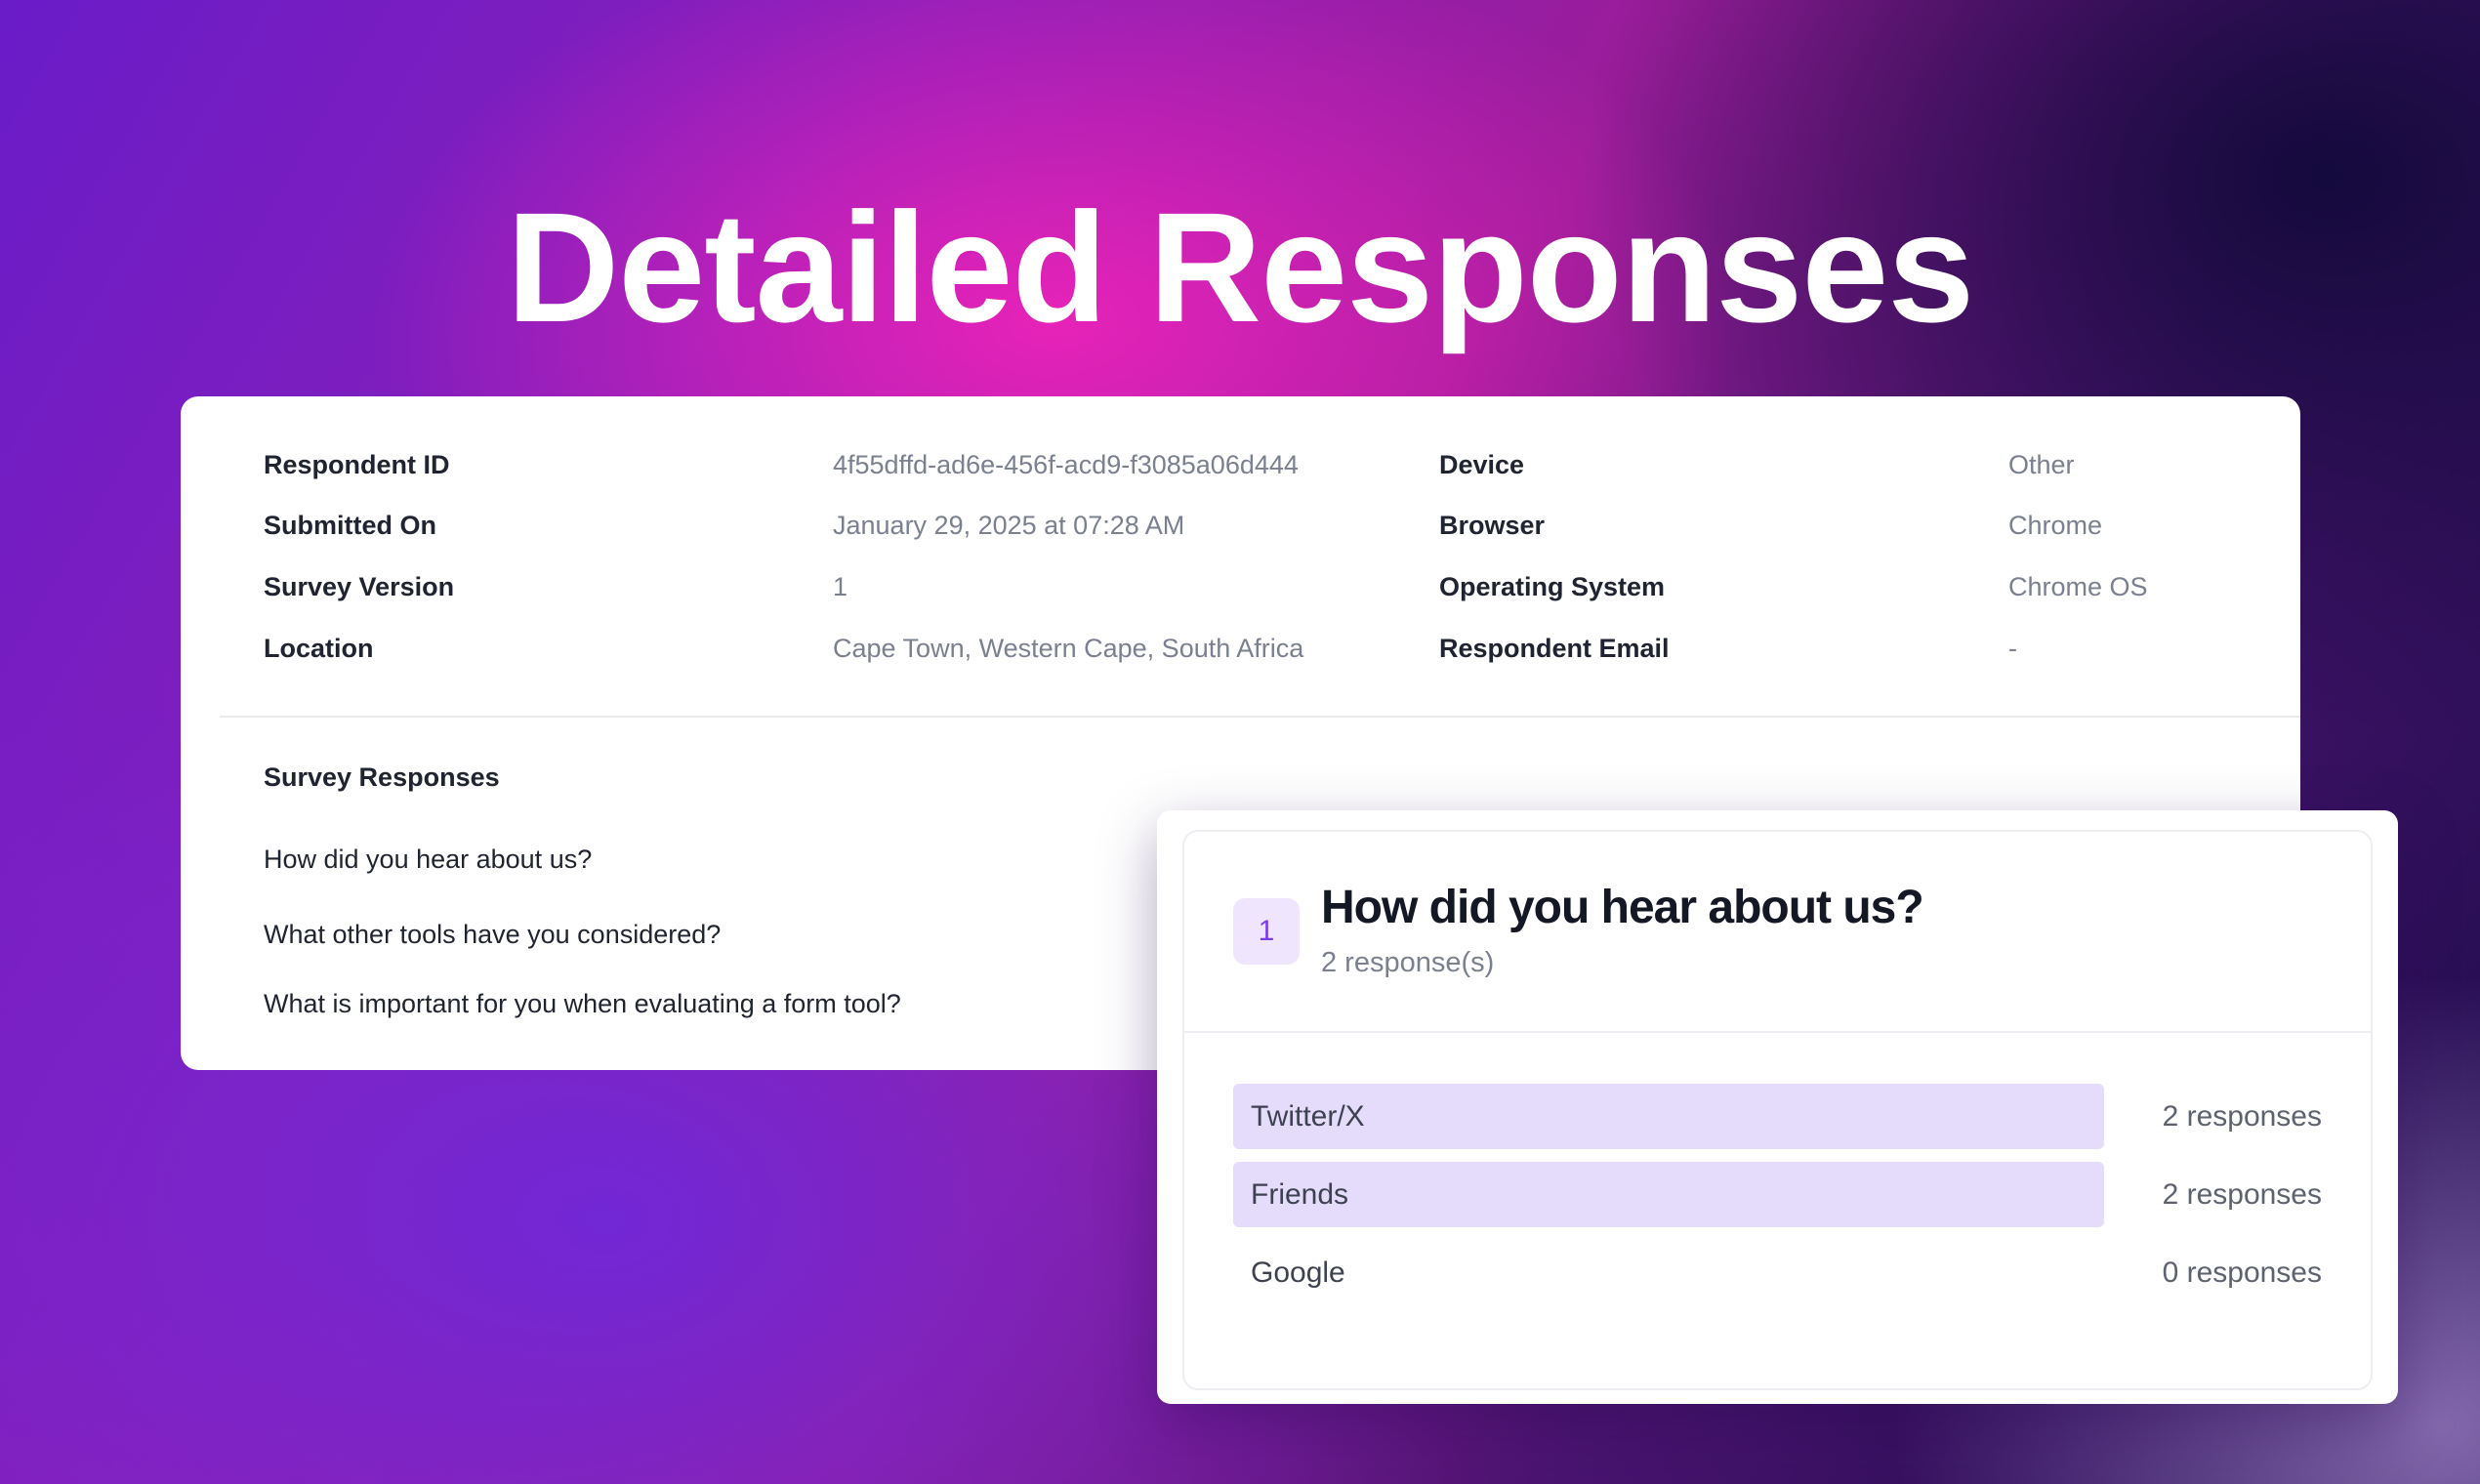 The image size is (2480, 1484). Describe the element at coordinates (1066, 465) in the screenshot. I see `respondent-id-value: 4f55dffd-ad6e-456f-acd9-f3085a06d444` at that location.